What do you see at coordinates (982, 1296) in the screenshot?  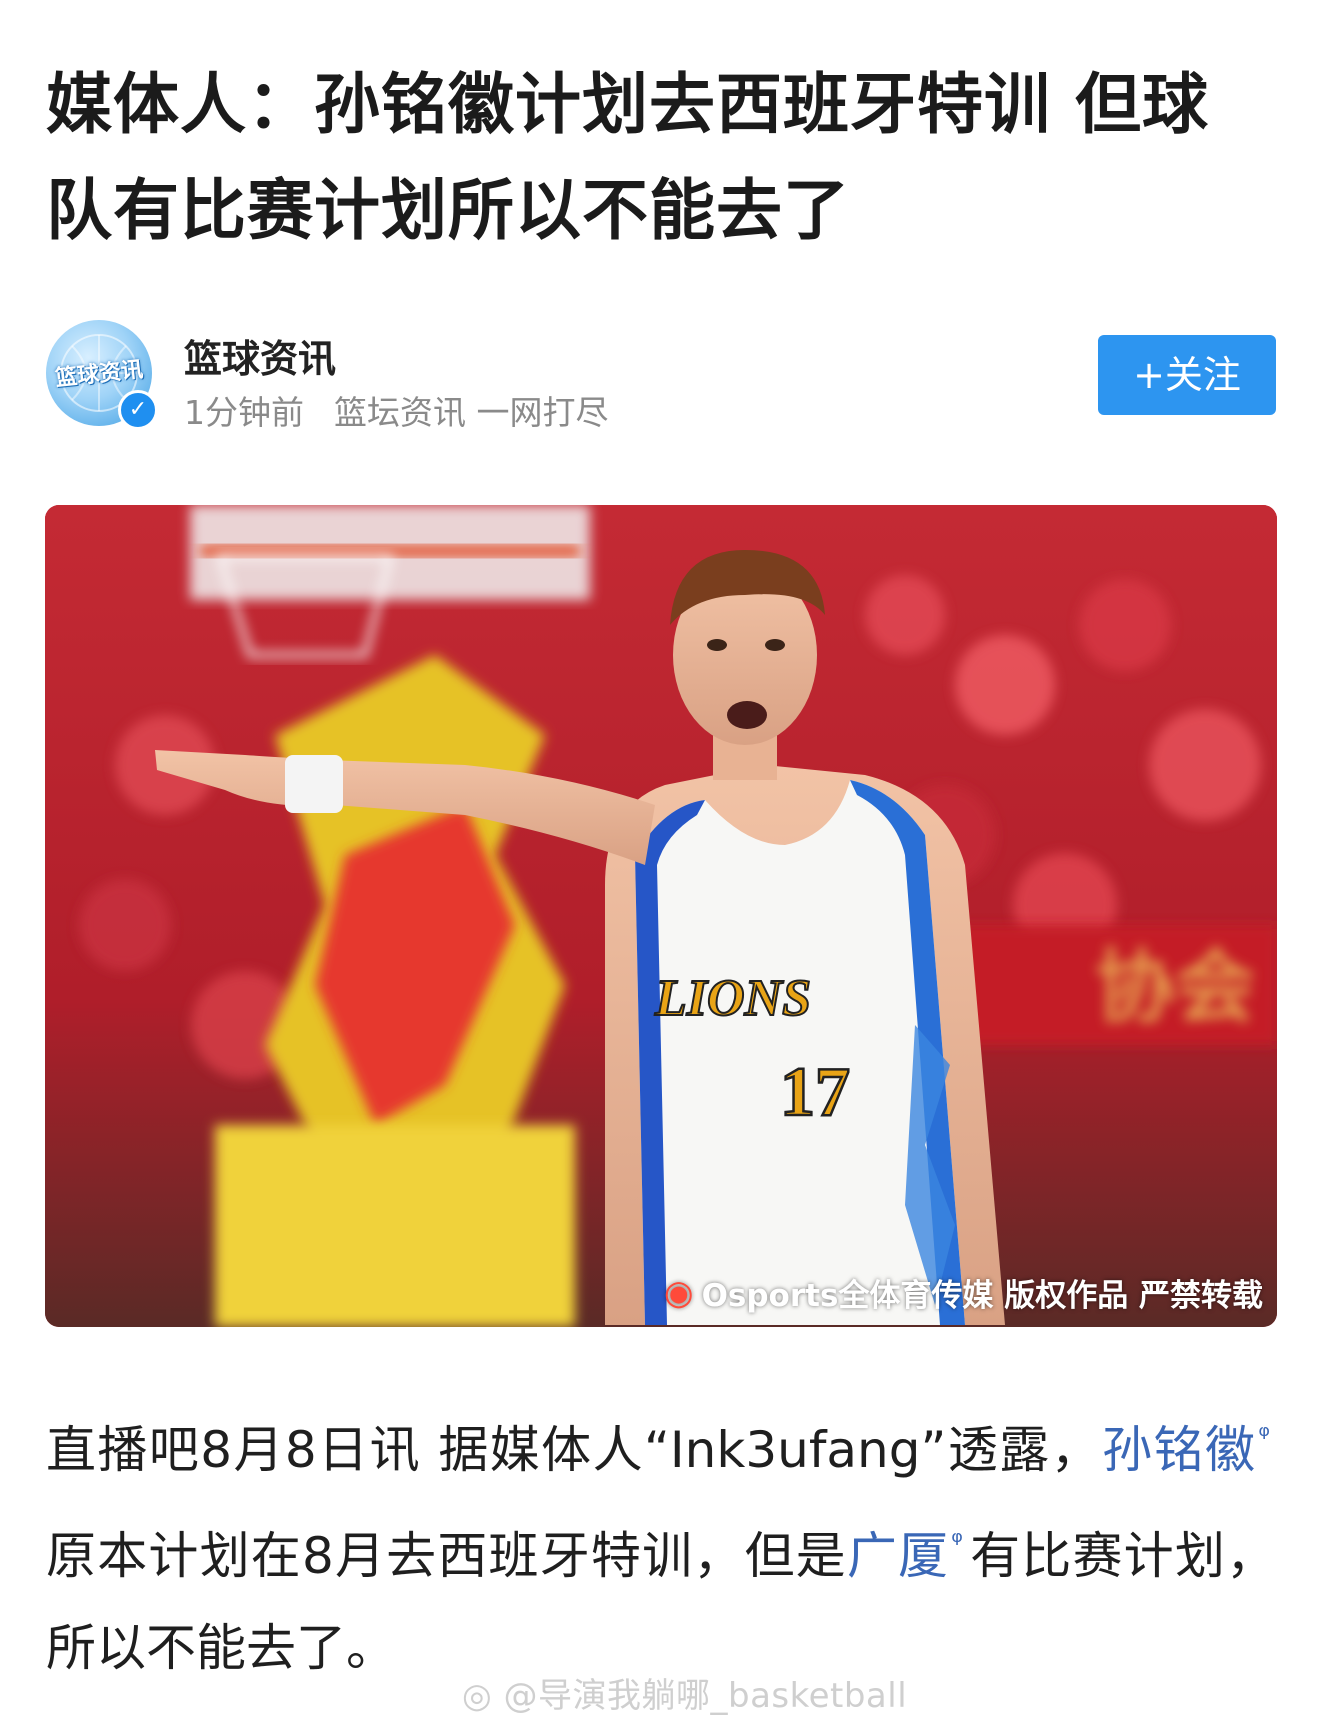 I see `photo-watermark-text: Osports全体育传媒 版权作品 严禁转载` at bounding box center [982, 1296].